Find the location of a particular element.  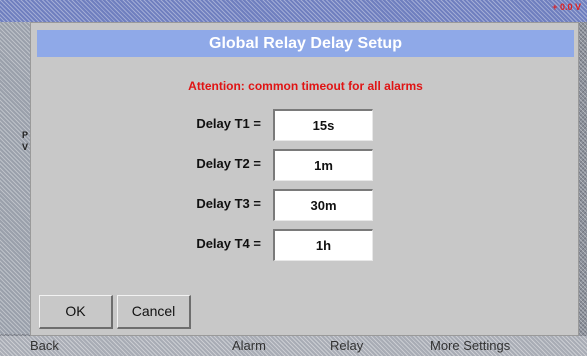

attention-message: Attention: common timeout for all alarms is located at coordinates (305, 86).